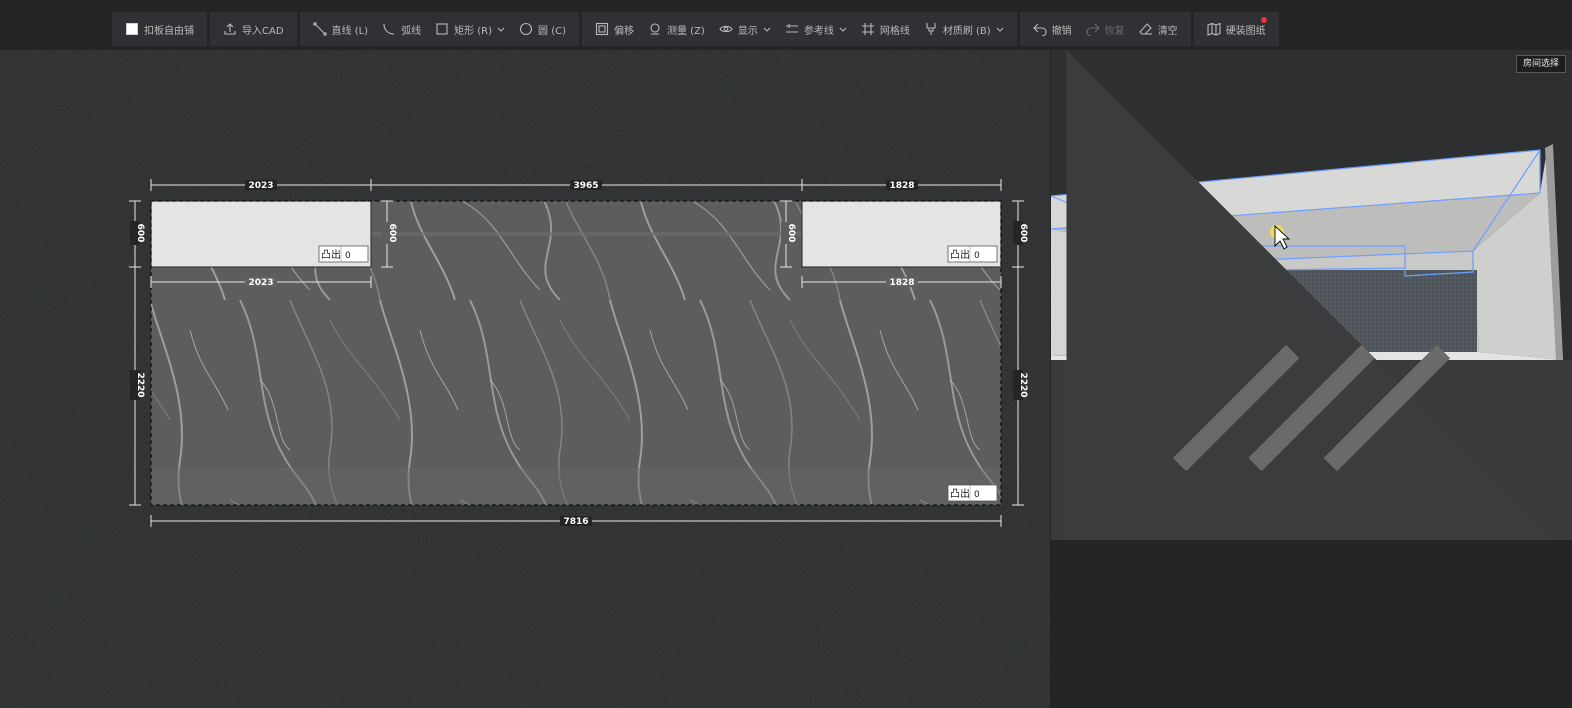 Image resolution: width=1572 pixels, height=708 pixels. What do you see at coordinates (901, 283) in the screenshot?
I see `inner-dim-right: 1828` at bounding box center [901, 283].